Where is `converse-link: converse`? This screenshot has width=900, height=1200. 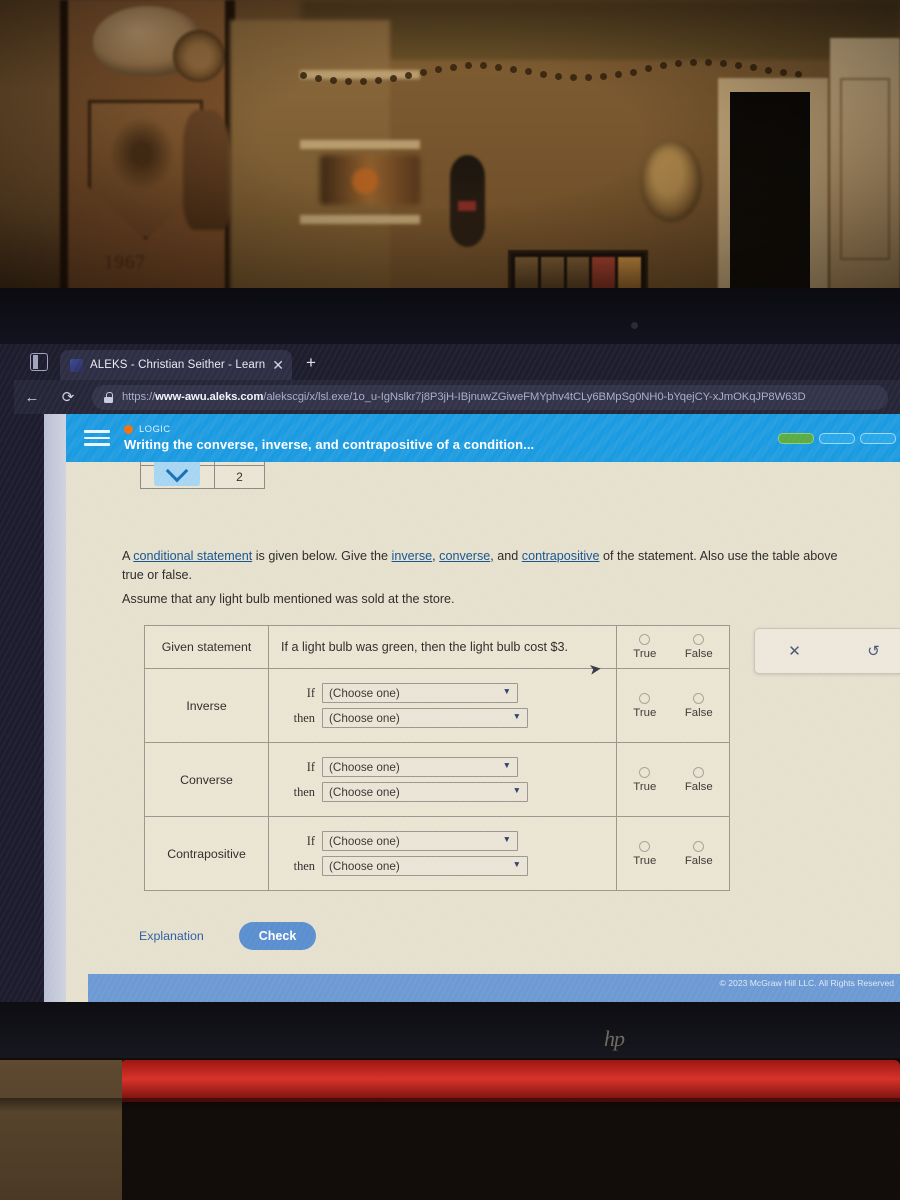
converse-link: converse is located at coordinates (464, 556).